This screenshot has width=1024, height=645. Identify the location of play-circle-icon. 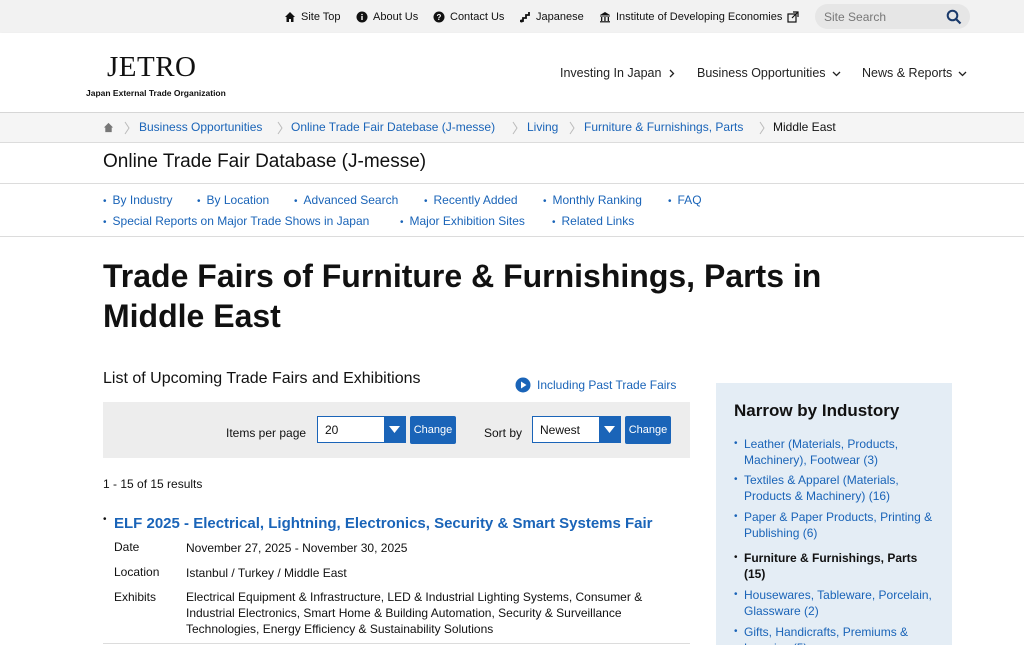
(523, 385).